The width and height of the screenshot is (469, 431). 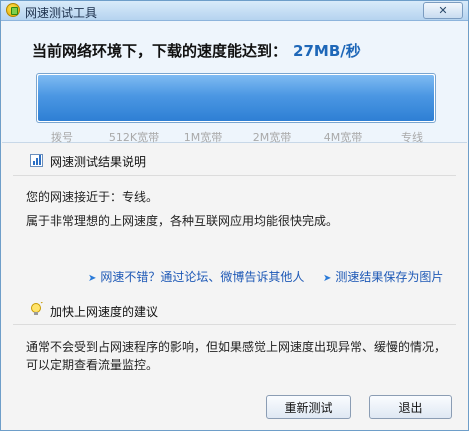 What do you see at coordinates (92, 365) in the screenshot?
I see `advice-line-2: 可以定期查看流量监控。` at bounding box center [92, 365].